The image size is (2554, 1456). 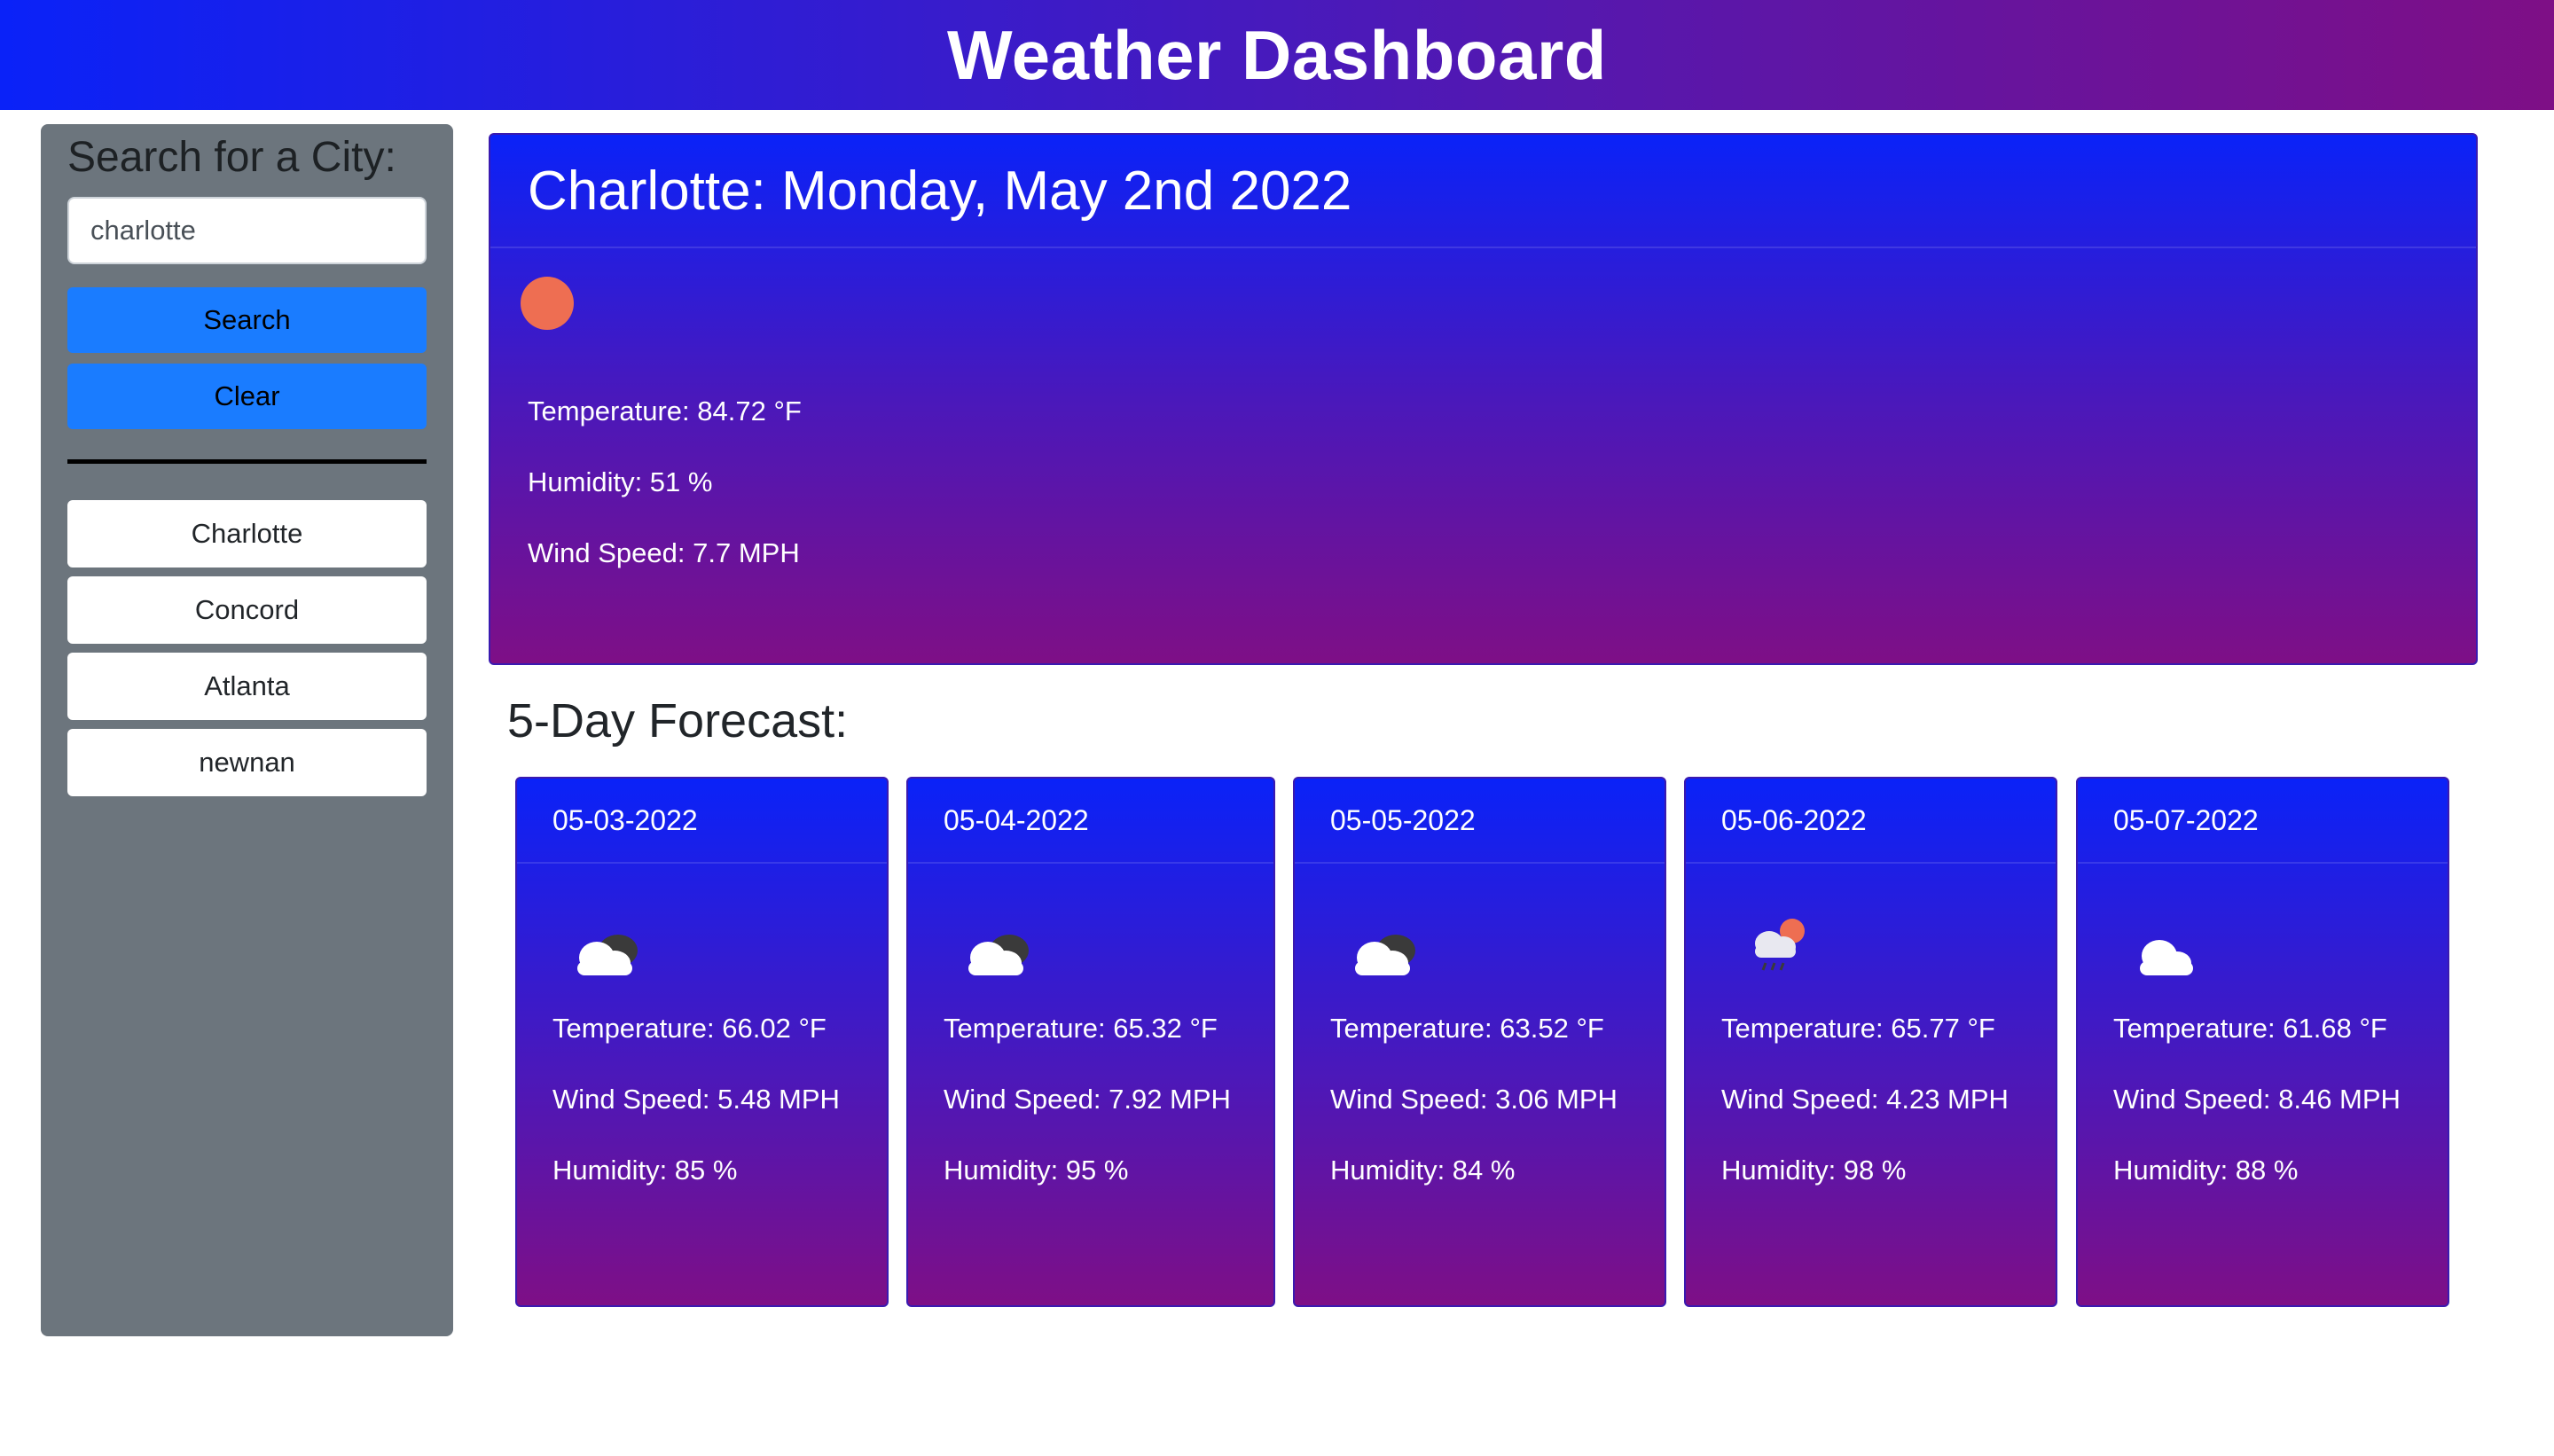 I want to click on rain-sun-icon, so click(x=1780, y=945).